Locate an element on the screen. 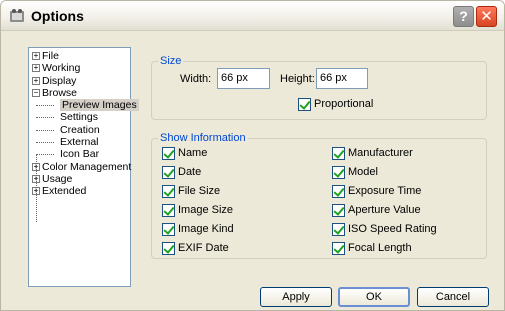  tree-item-label: Preview Images is located at coordinates (99, 105).